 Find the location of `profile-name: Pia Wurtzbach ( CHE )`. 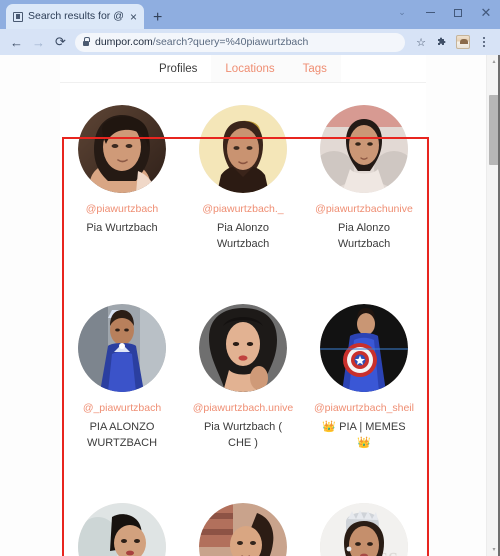

profile-name: Pia Wurtzbach ( CHE ) is located at coordinates (243, 435).